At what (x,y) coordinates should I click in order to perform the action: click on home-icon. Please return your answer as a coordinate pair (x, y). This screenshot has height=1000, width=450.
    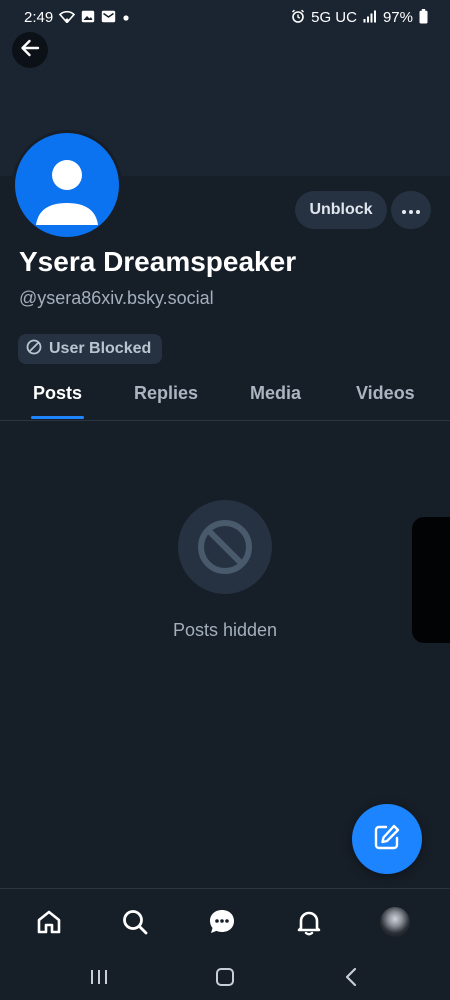
    Looking at the image, I should click on (49, 922).